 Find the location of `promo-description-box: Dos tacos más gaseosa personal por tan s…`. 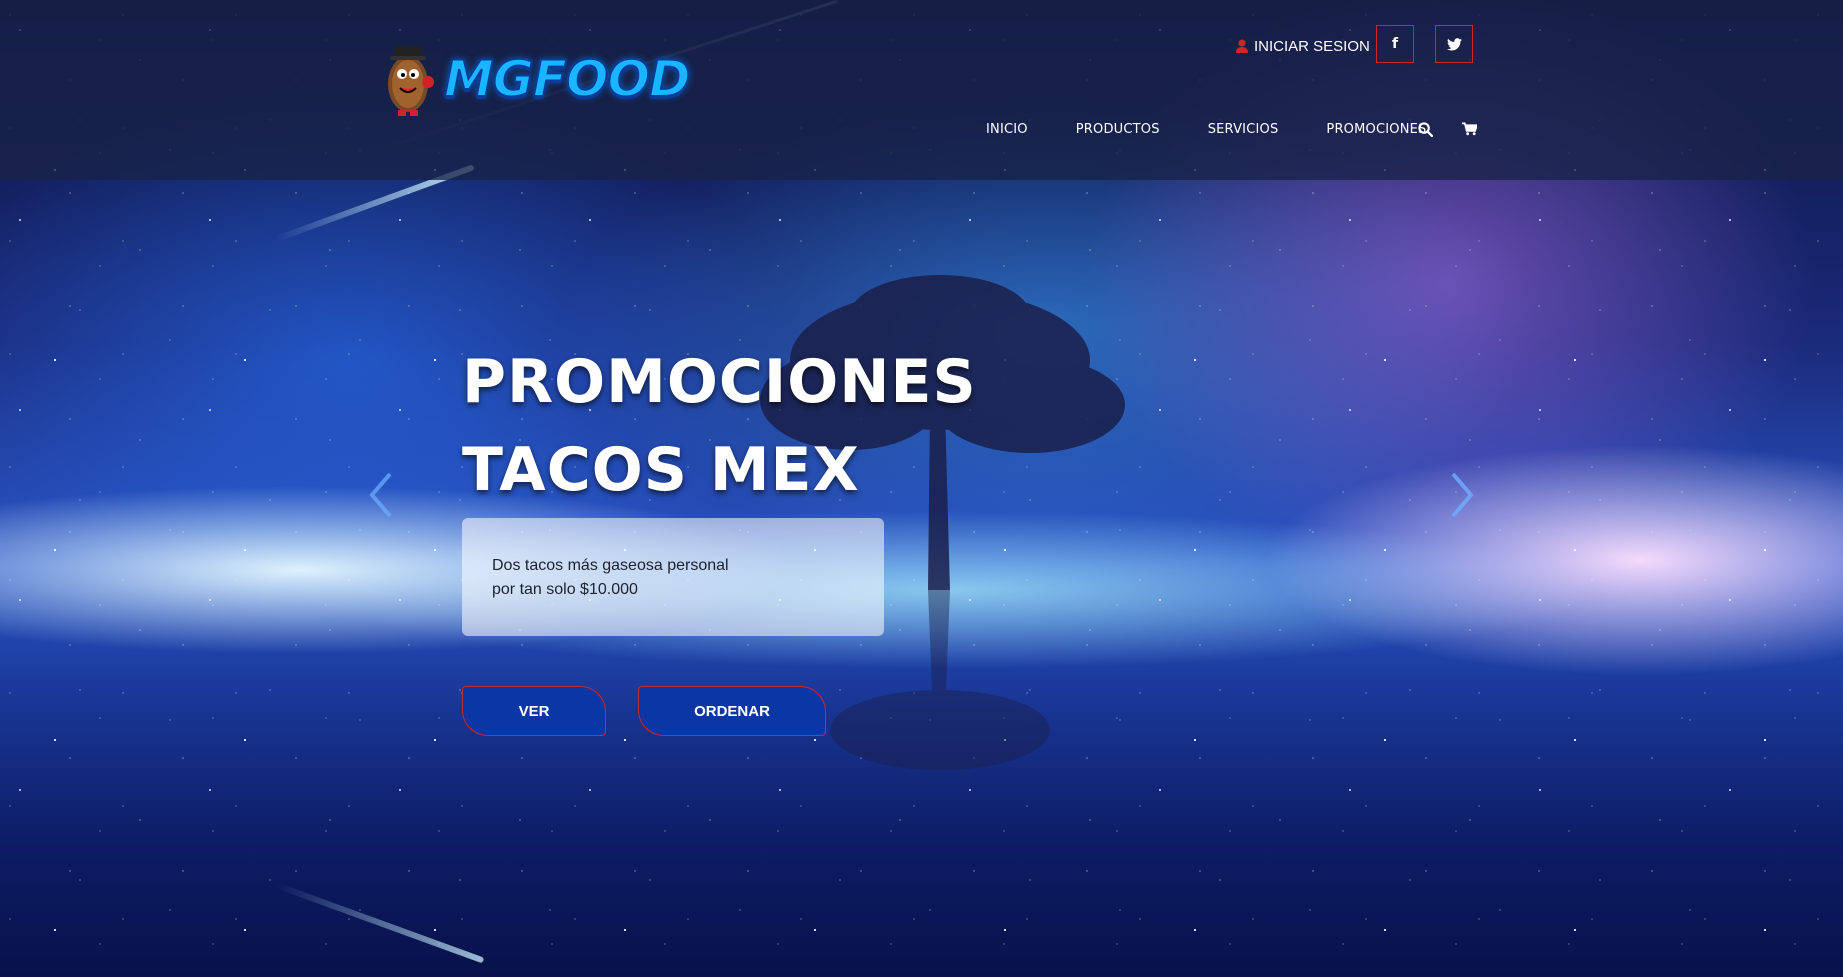

promo-description-box: Dos tacos más gaseosa personal por tan s… is located at coordinates (673, 577).